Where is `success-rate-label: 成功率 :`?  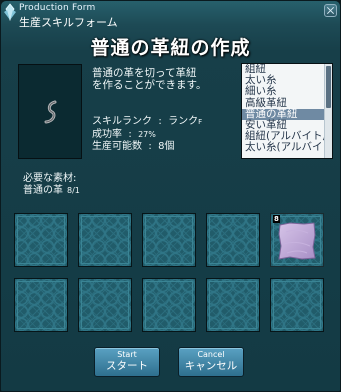
success-rate-label: 成功率 : is located at coordinates (115, 134).